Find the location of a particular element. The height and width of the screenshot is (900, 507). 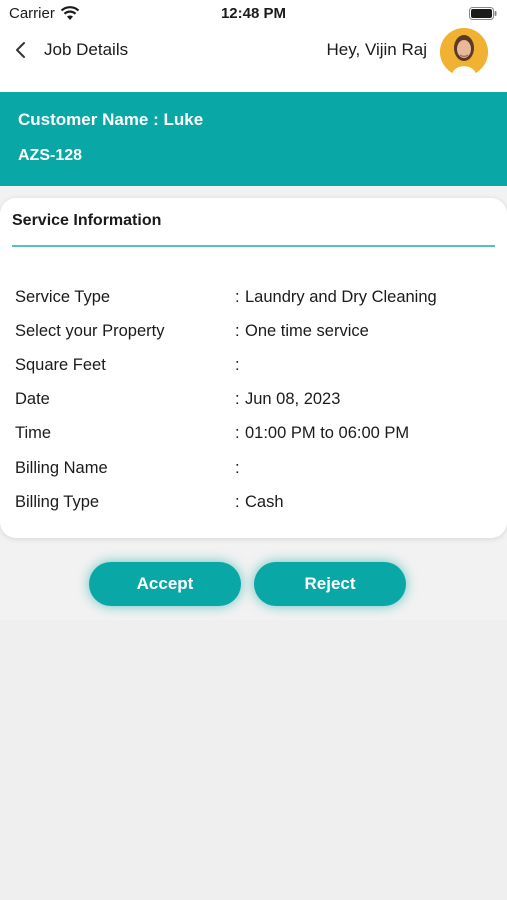

battery-icon is located at coordinates (483, 13).